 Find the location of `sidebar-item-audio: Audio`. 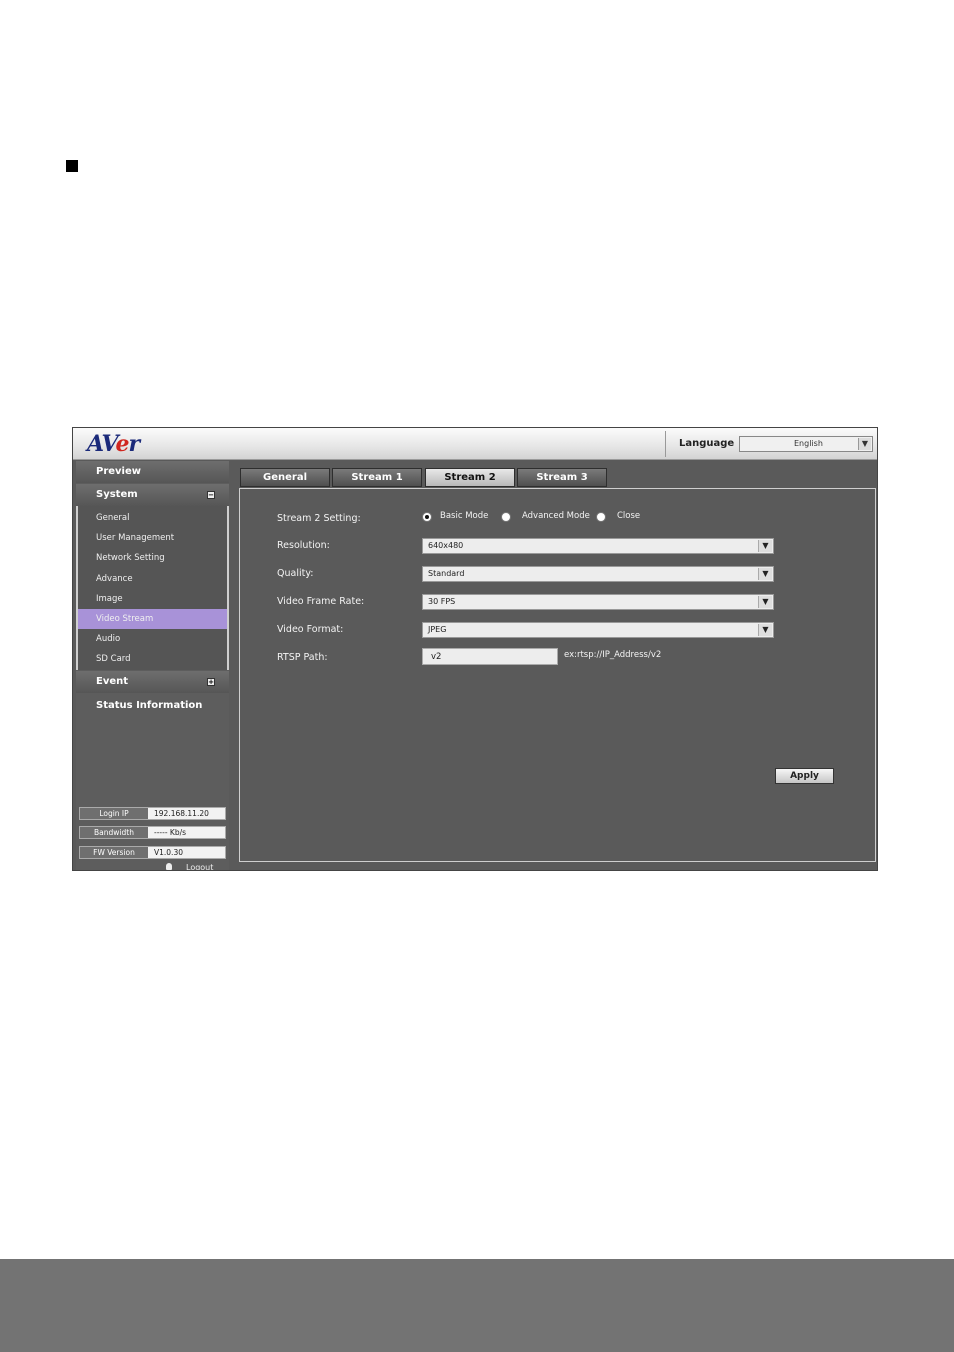

sidebar-item-audio: Audio is located at coordinates (152, 639).